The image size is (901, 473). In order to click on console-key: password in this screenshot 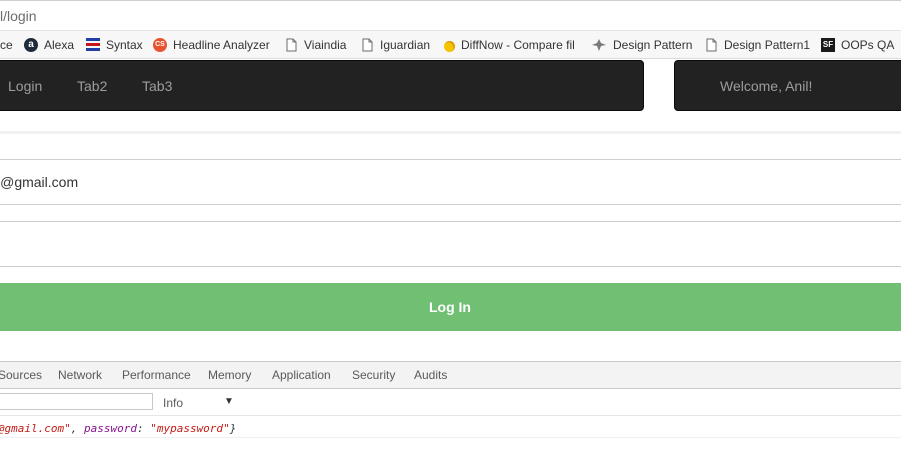, I will do `click(110, 428)`.